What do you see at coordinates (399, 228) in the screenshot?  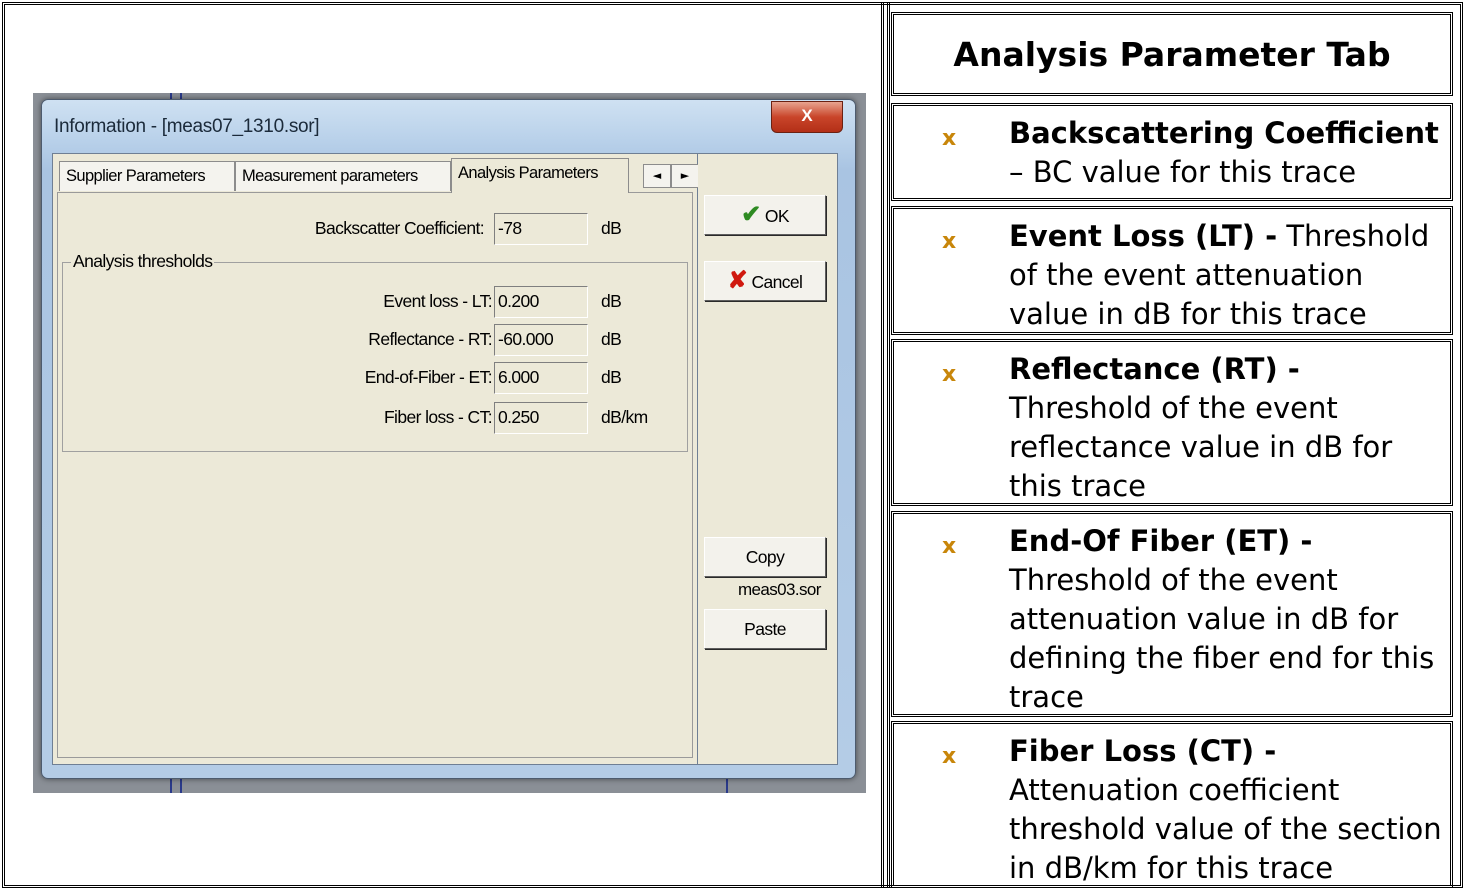 I see `backscatter-label: Backscatter Coefficient:` at bounding box center [399, 228].